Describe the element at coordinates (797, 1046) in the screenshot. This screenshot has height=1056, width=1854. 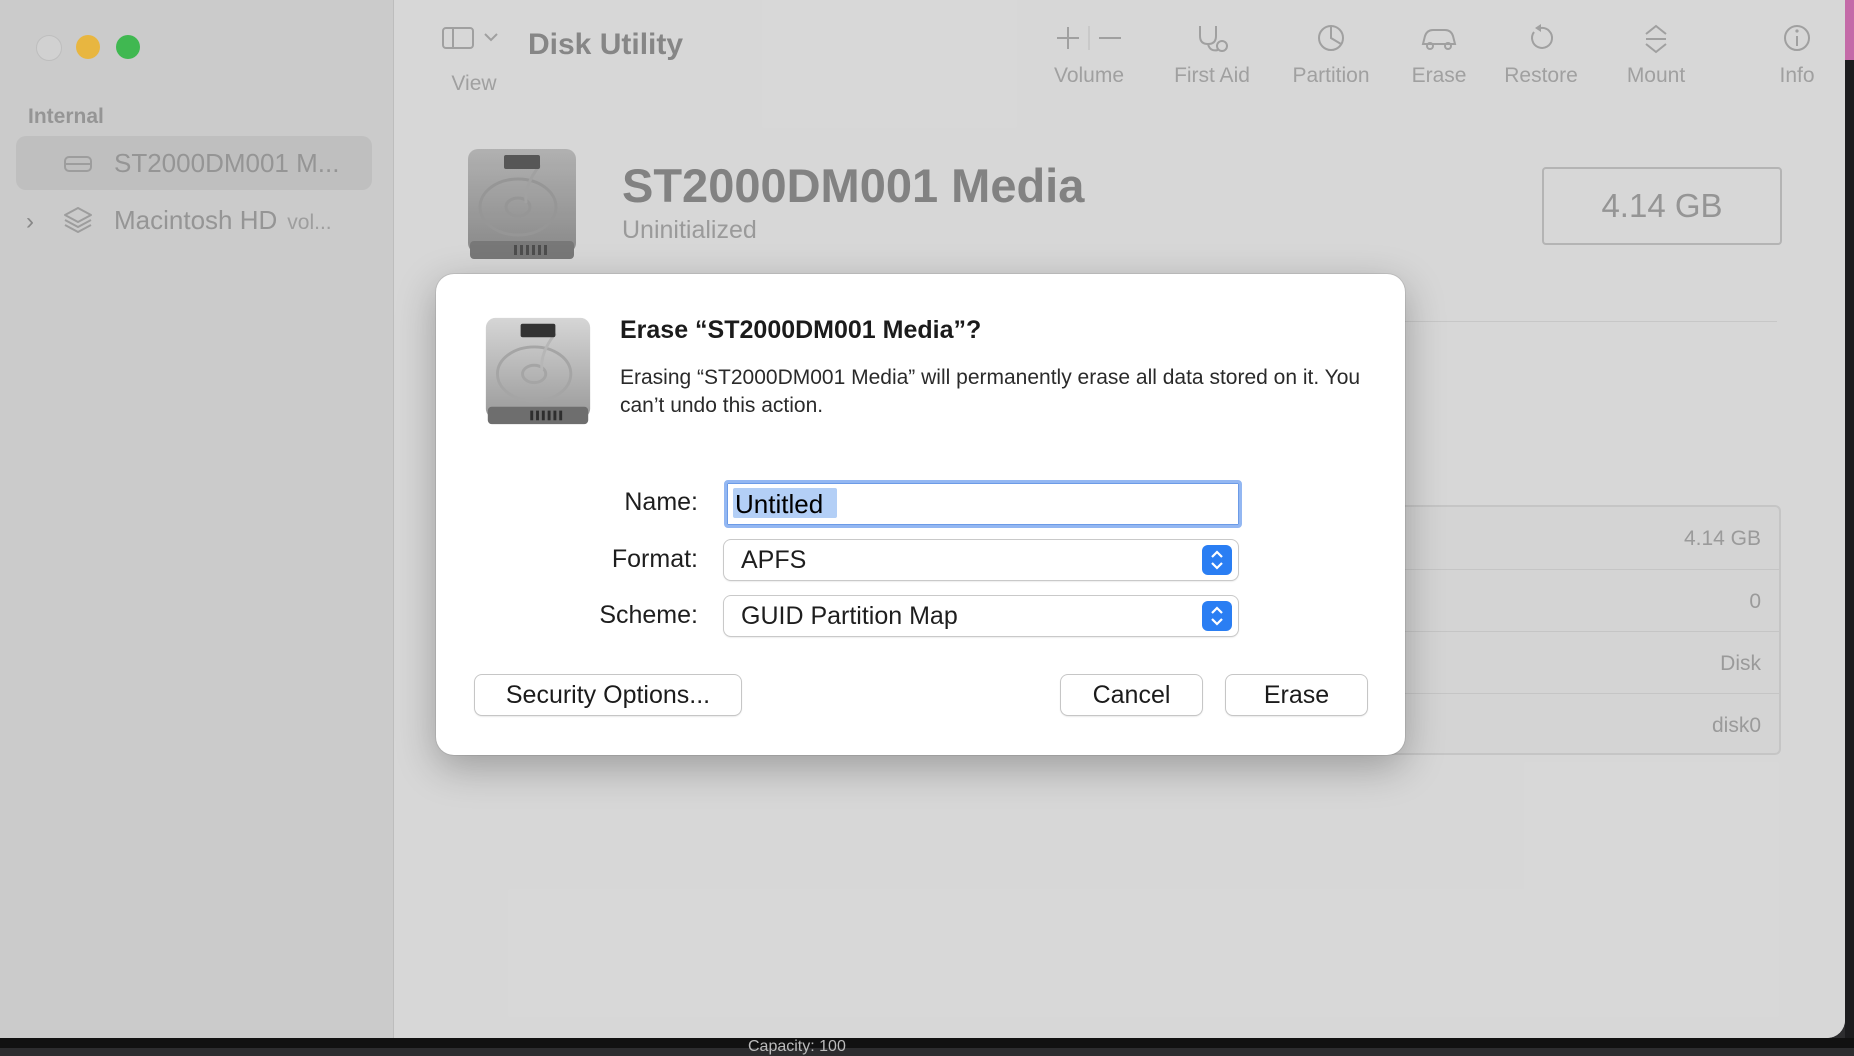
I see `background-partial-text: Capacity: 100` at that location.